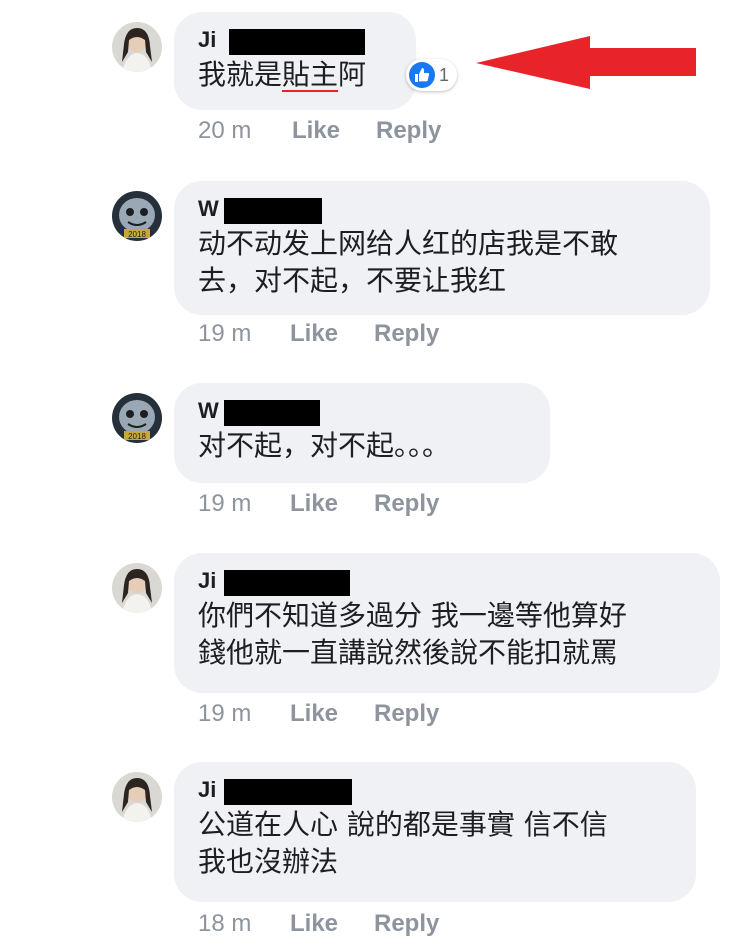 The height and width of the screenshot is (947, 747). Describe the element at coordinates (268, 861) in the screenshot. I see `comment-text: 我也沒辦法` at that location.